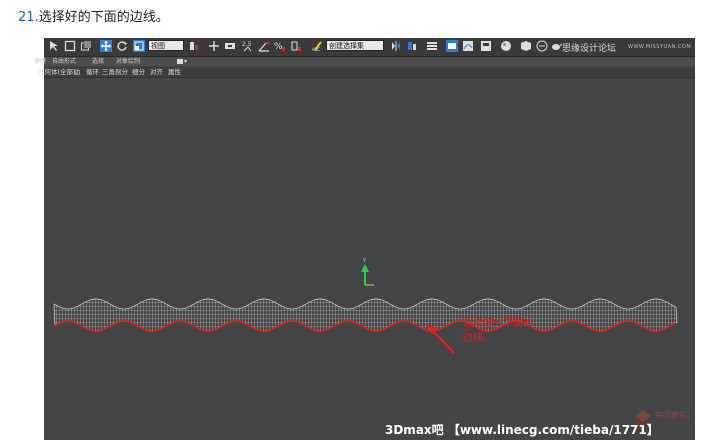  Describe the element at coordinates (364, 61) in the screenshot. I see `ribbon-tabs: 建模 自由形式 选择 对象绘制` at that location.